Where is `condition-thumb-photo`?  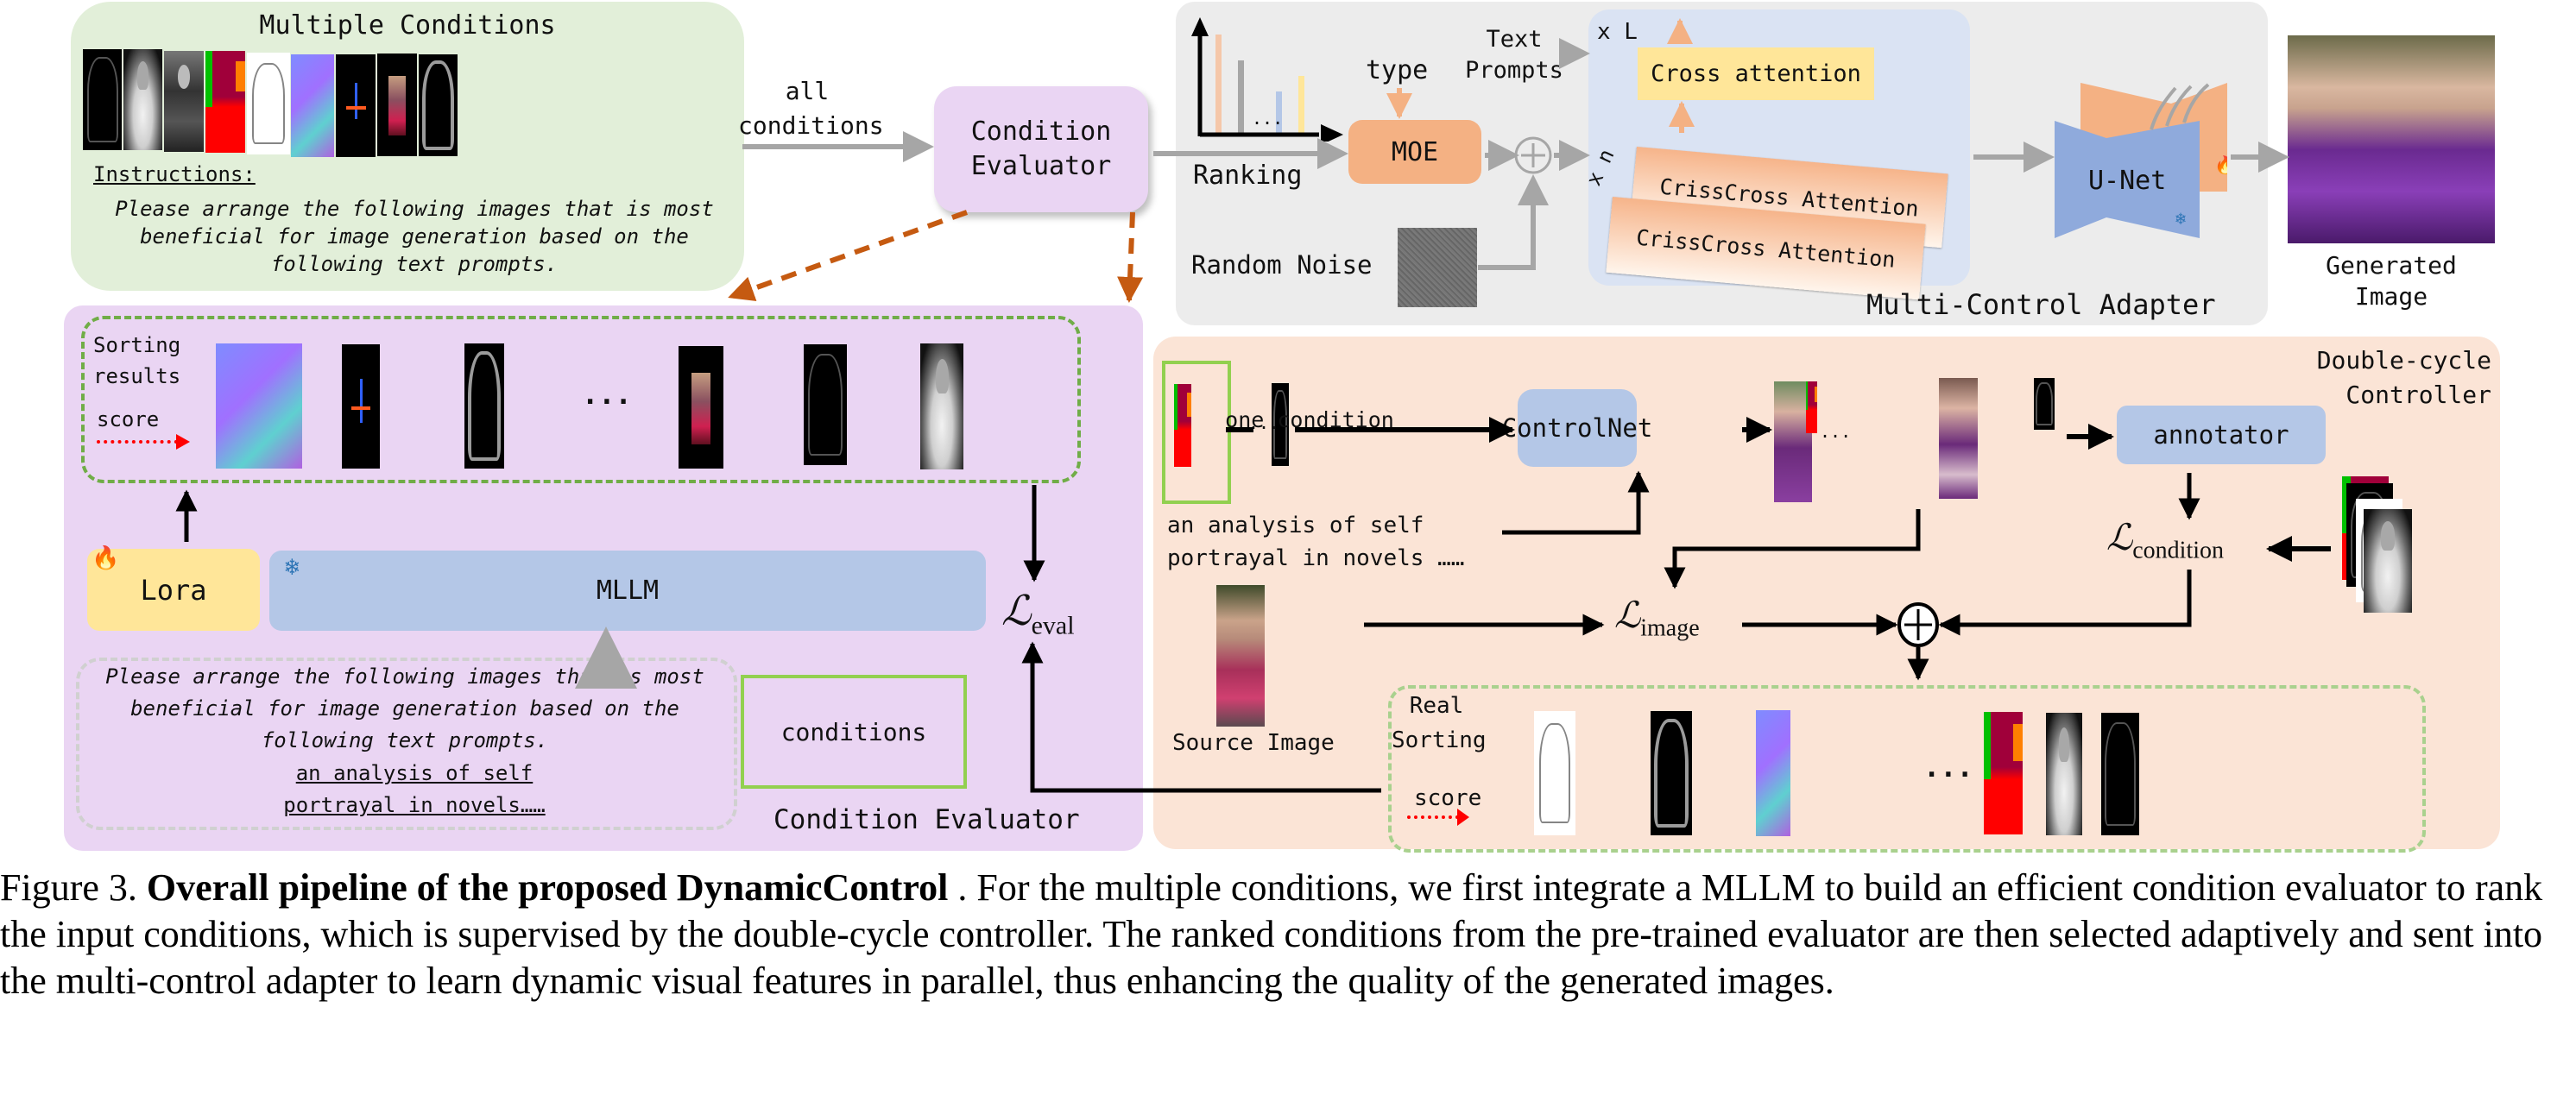
condition-thumb-photo is located at coordinates (397, 105).